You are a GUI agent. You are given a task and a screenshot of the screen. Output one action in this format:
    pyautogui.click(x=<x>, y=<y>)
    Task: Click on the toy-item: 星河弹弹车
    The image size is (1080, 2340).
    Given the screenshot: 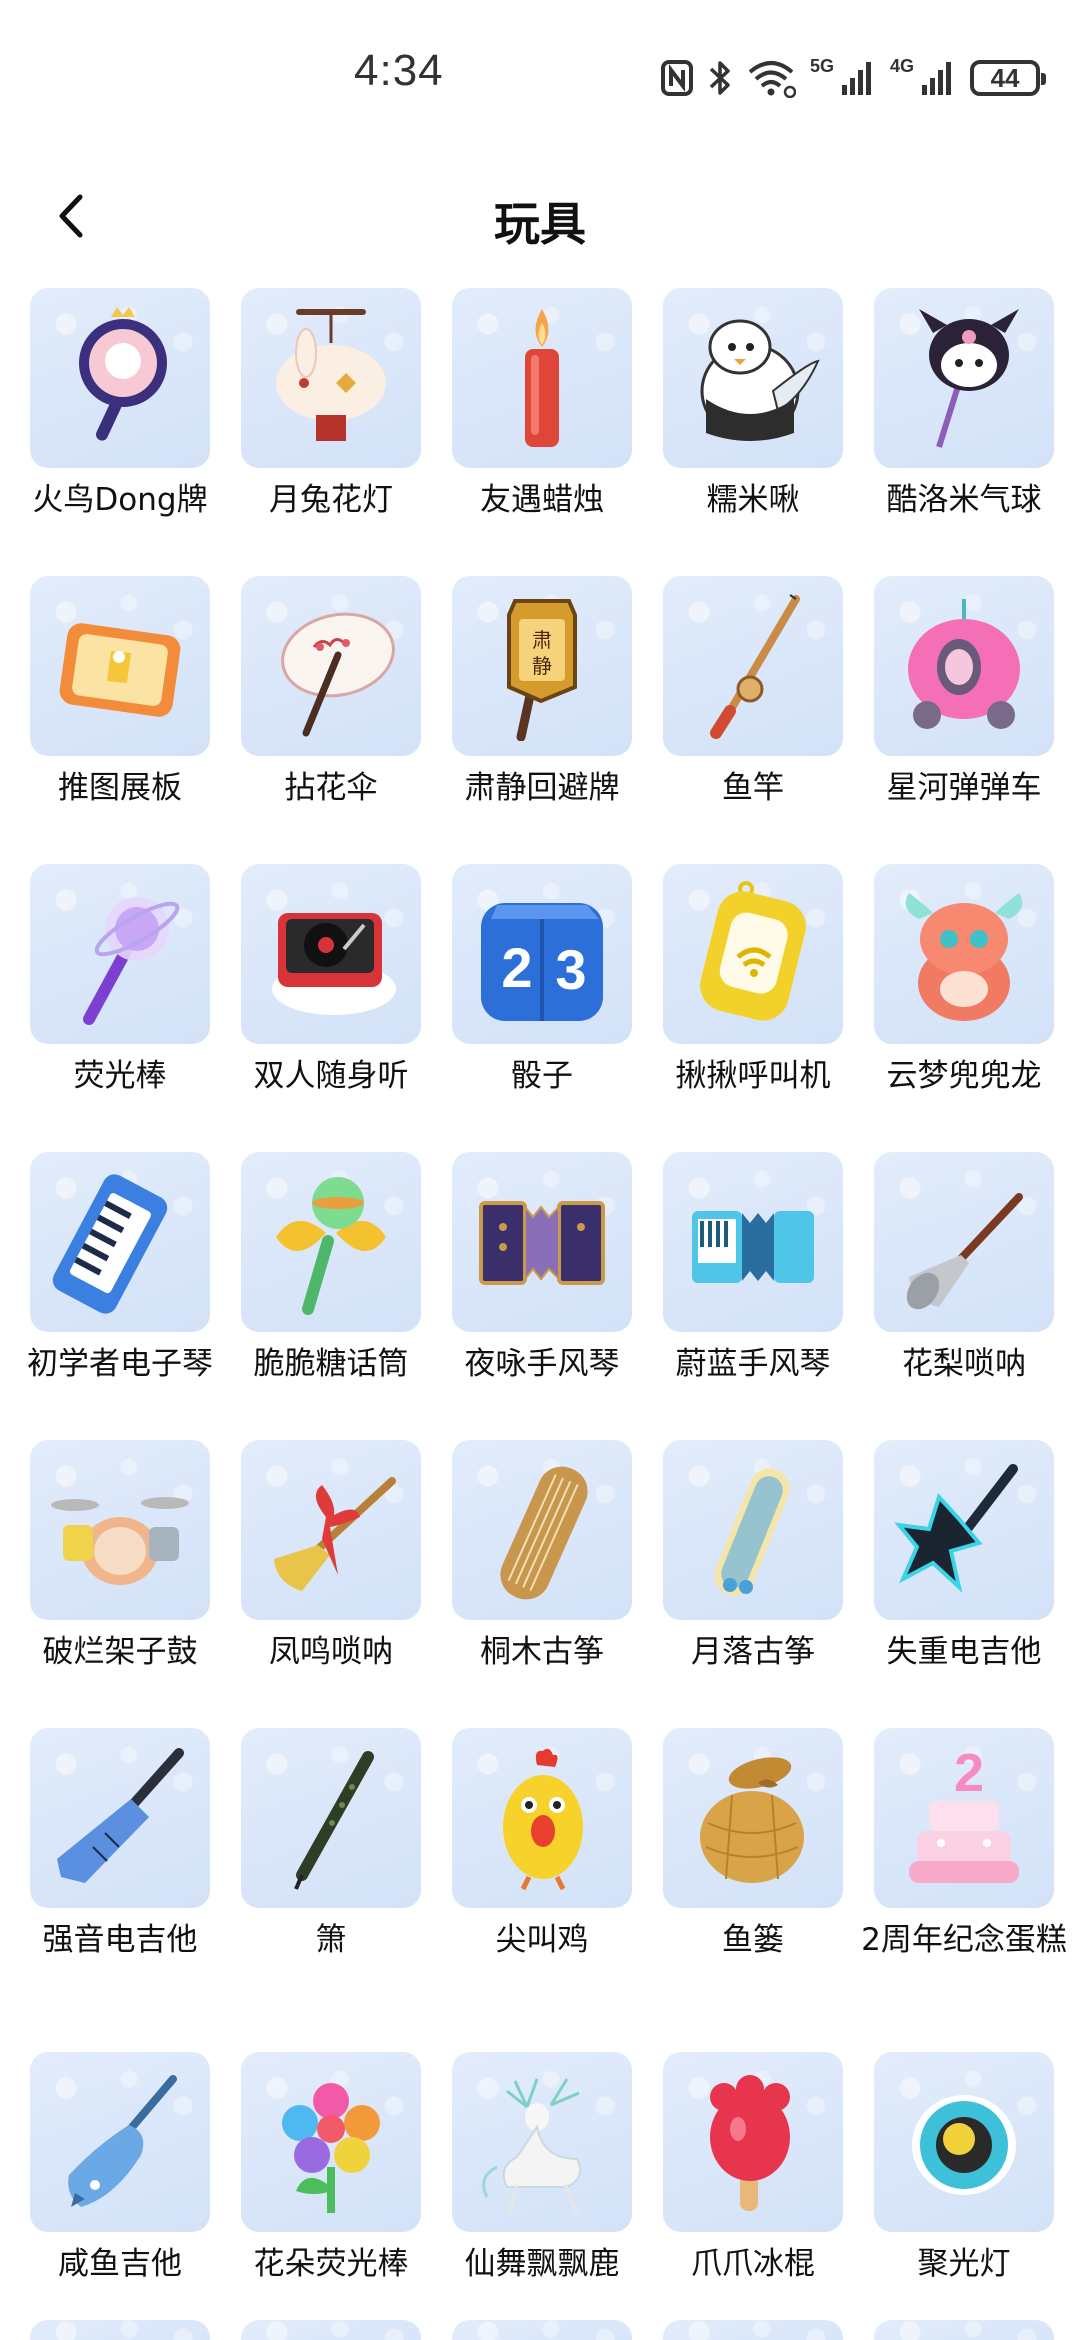 What is the action you would take?
    pyautogui.click(x=964, y=692)
    